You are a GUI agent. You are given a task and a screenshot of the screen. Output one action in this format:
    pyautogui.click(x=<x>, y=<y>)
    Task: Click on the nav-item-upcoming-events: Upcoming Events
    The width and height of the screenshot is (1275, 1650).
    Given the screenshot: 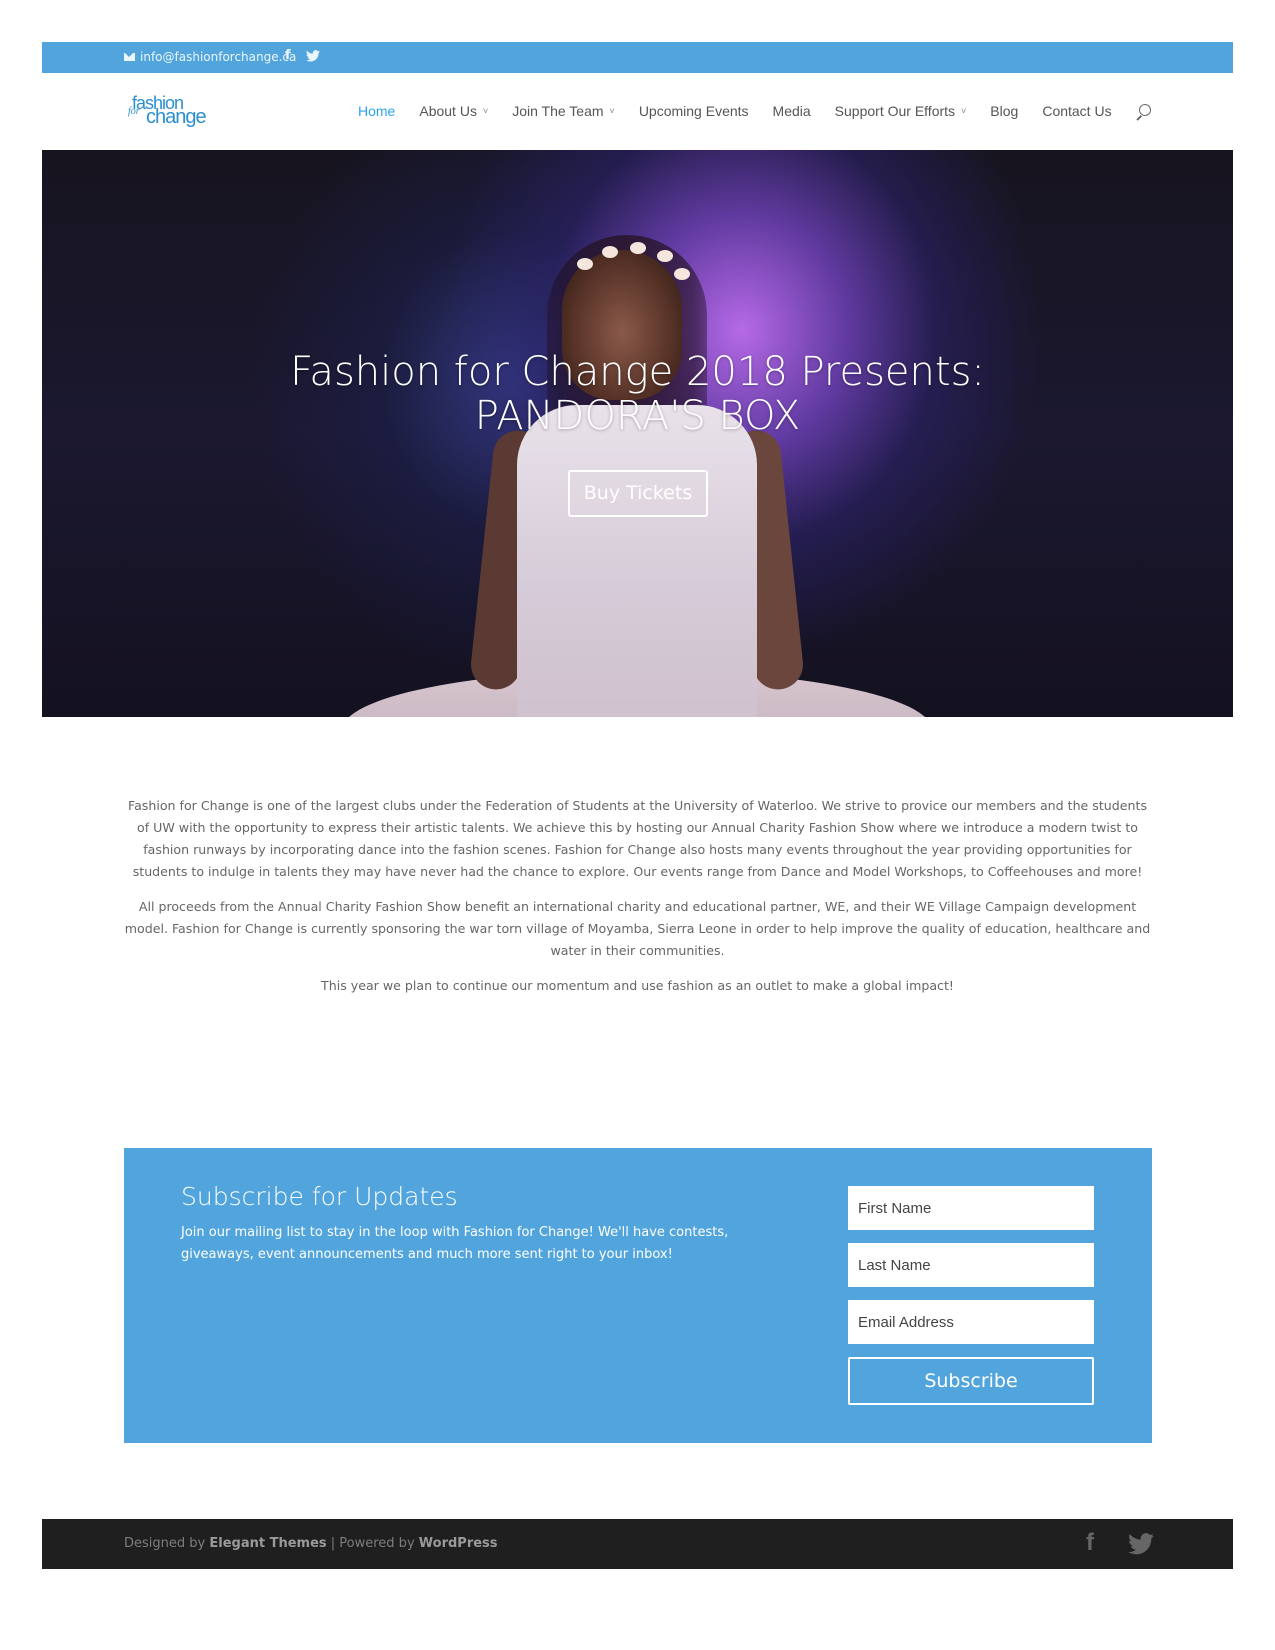 What is the action you would take?
    pyautogui.click(x=694, y=111)
    